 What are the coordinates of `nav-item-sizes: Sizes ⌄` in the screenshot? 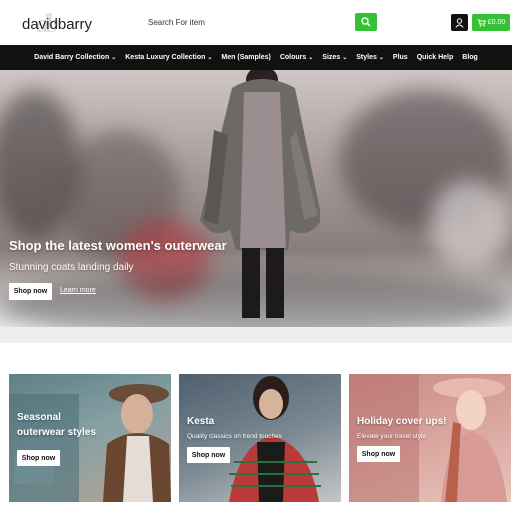 It's located at (334, 57).